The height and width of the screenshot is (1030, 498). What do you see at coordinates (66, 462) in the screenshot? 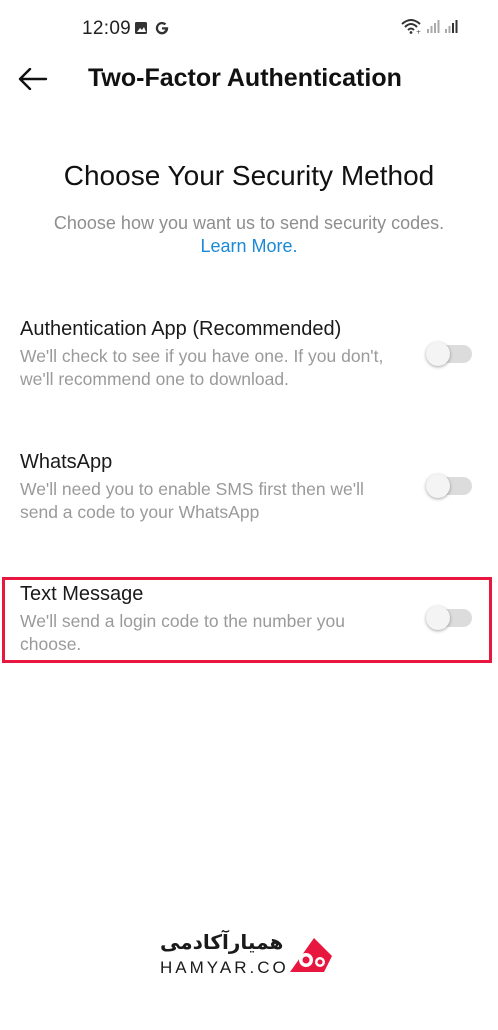
I see `option-title: WhatsApp` at bounding box center [66, 462].